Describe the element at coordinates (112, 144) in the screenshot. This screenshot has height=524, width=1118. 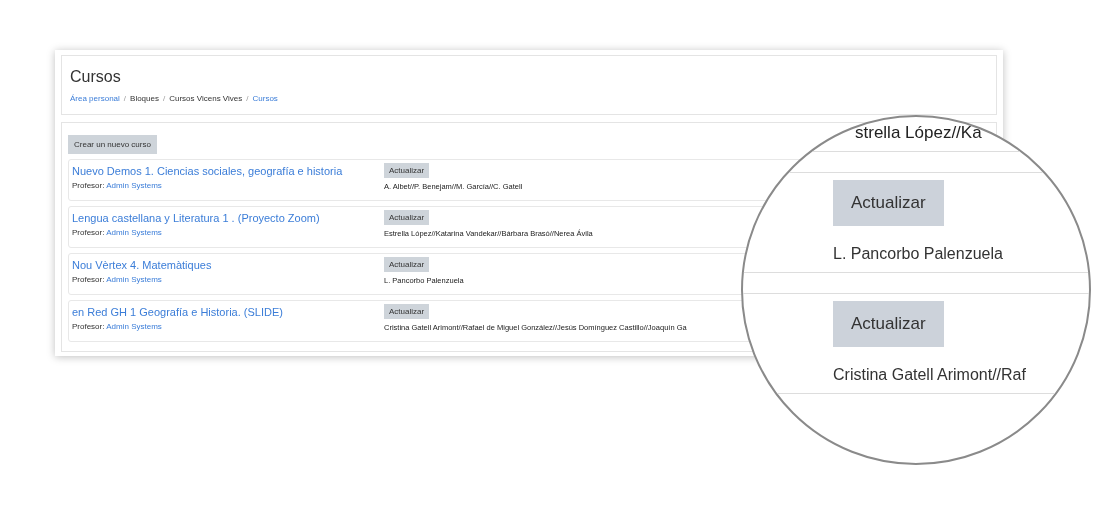
I see `create-course-button: Crear un nuevo curso` at that location.